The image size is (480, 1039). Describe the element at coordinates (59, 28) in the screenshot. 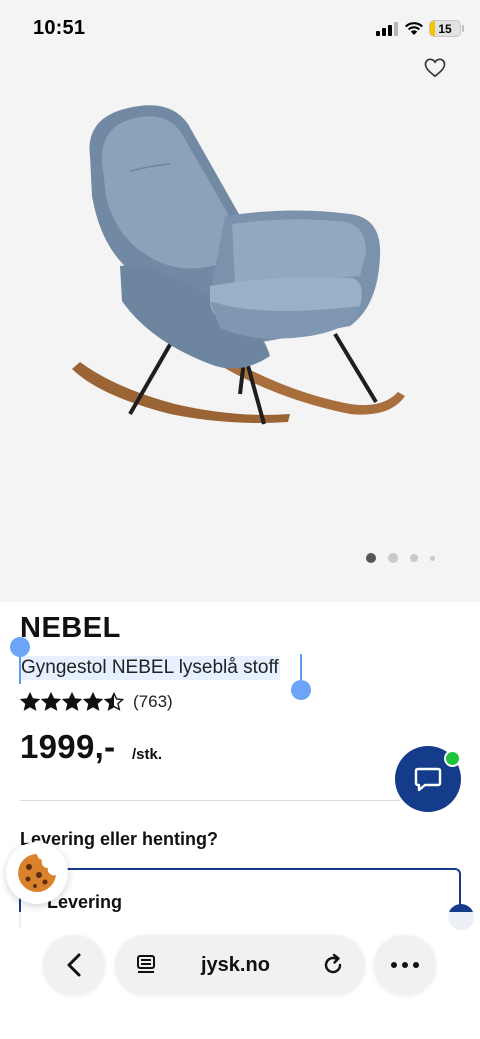

I see `status-time: 10:51` at that location.